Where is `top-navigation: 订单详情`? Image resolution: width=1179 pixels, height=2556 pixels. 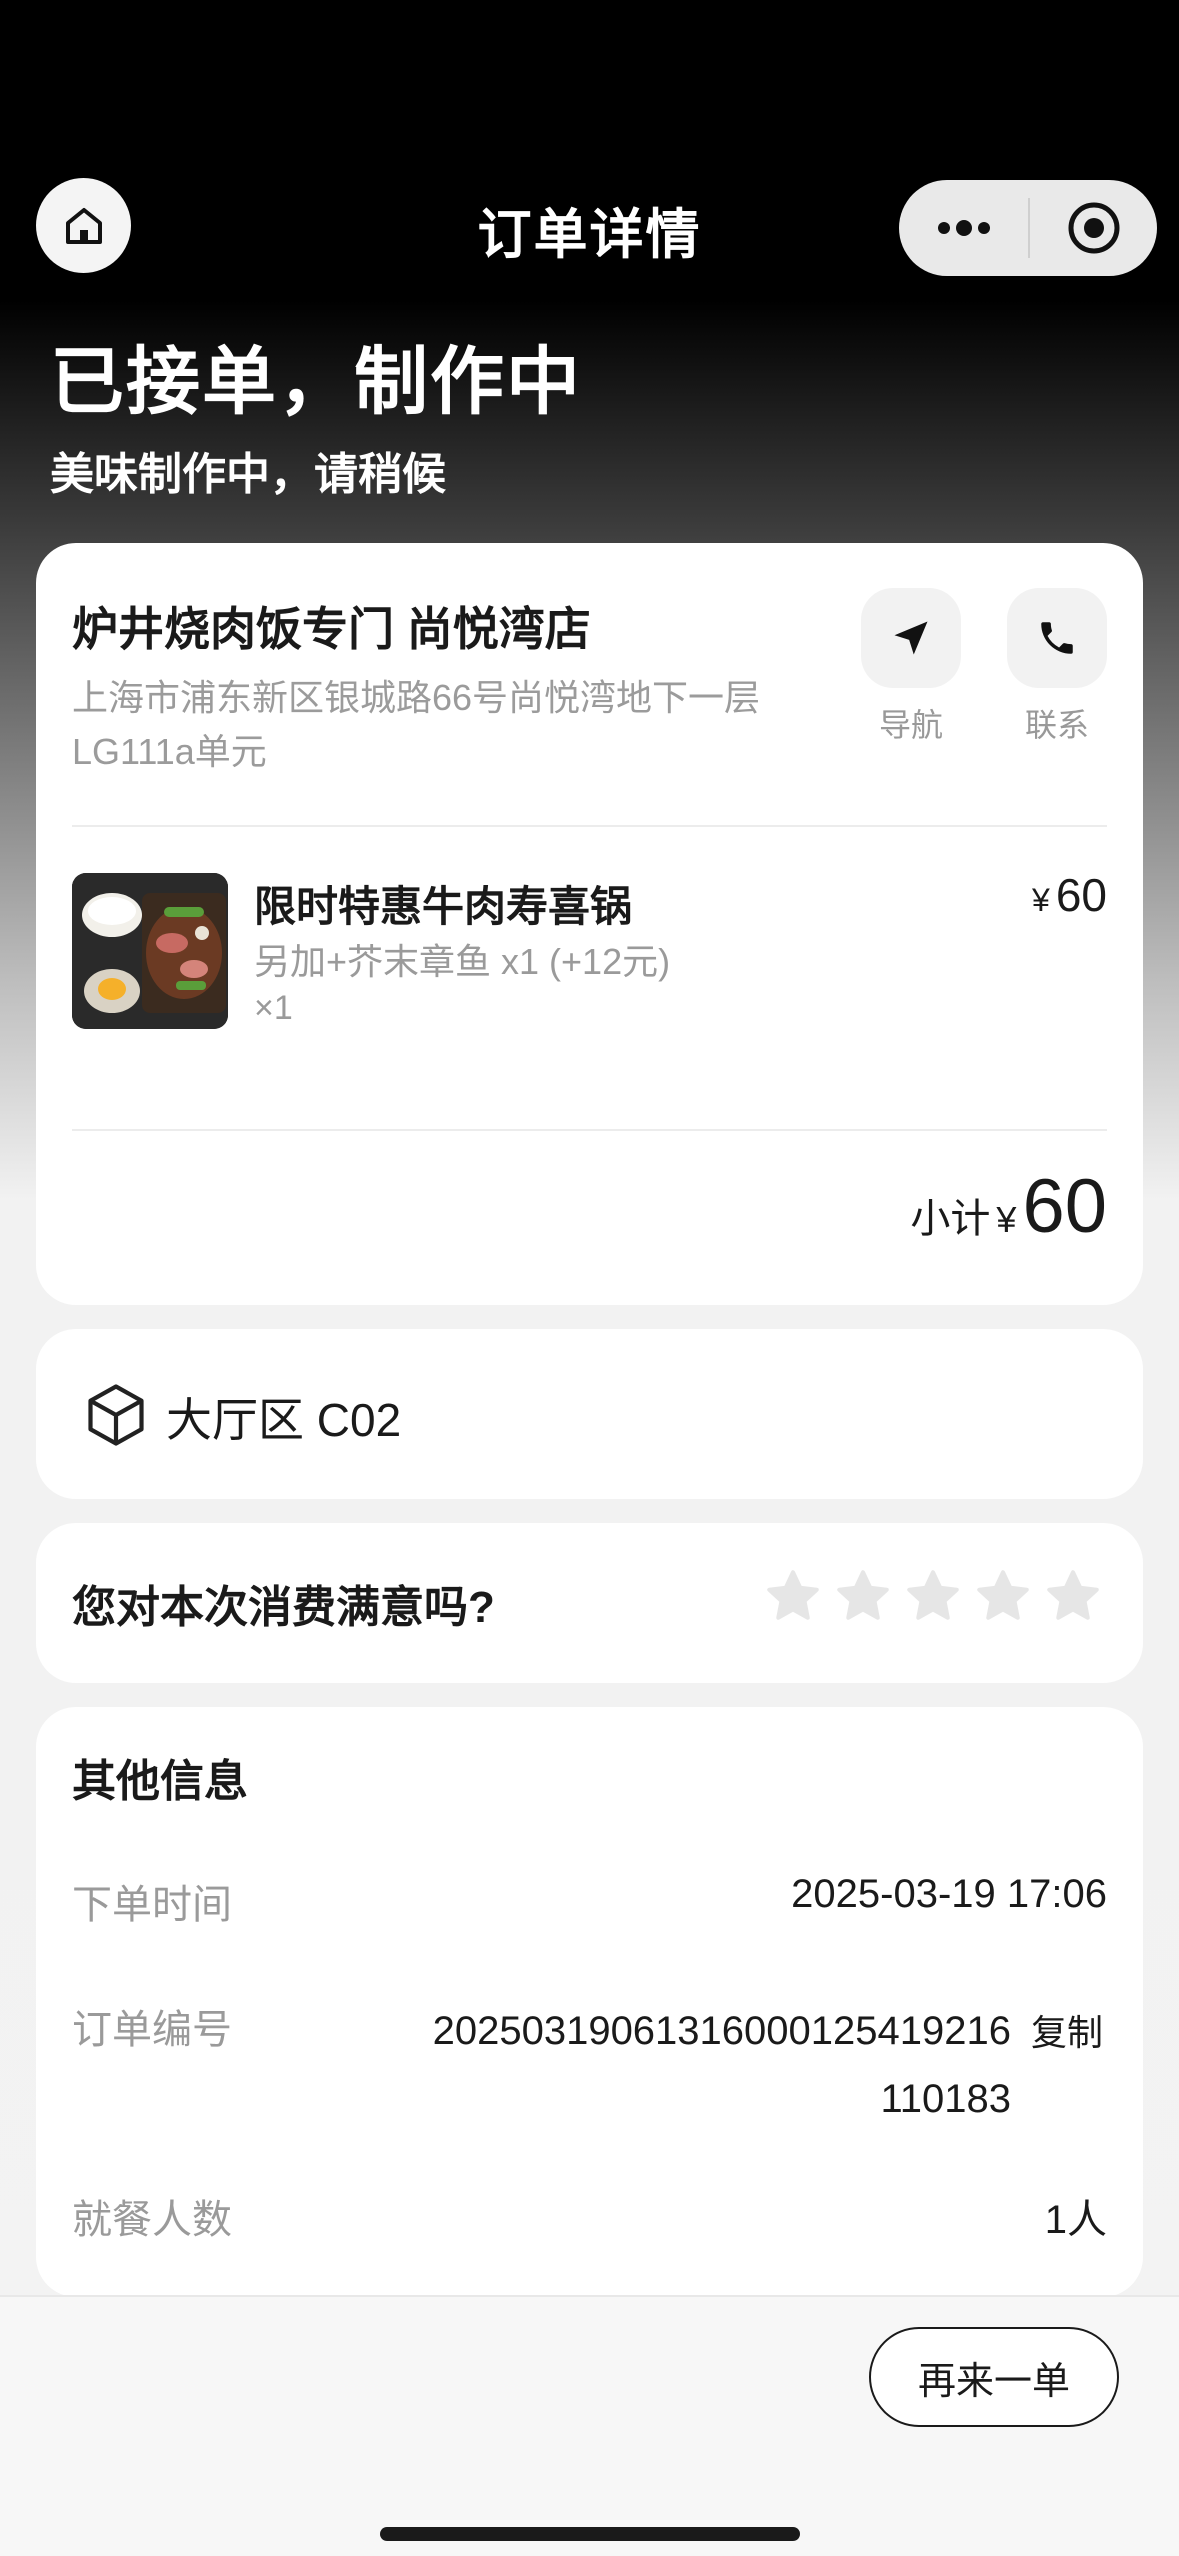 top-navigation: 订单详情 is located at coordinates (589, 150).